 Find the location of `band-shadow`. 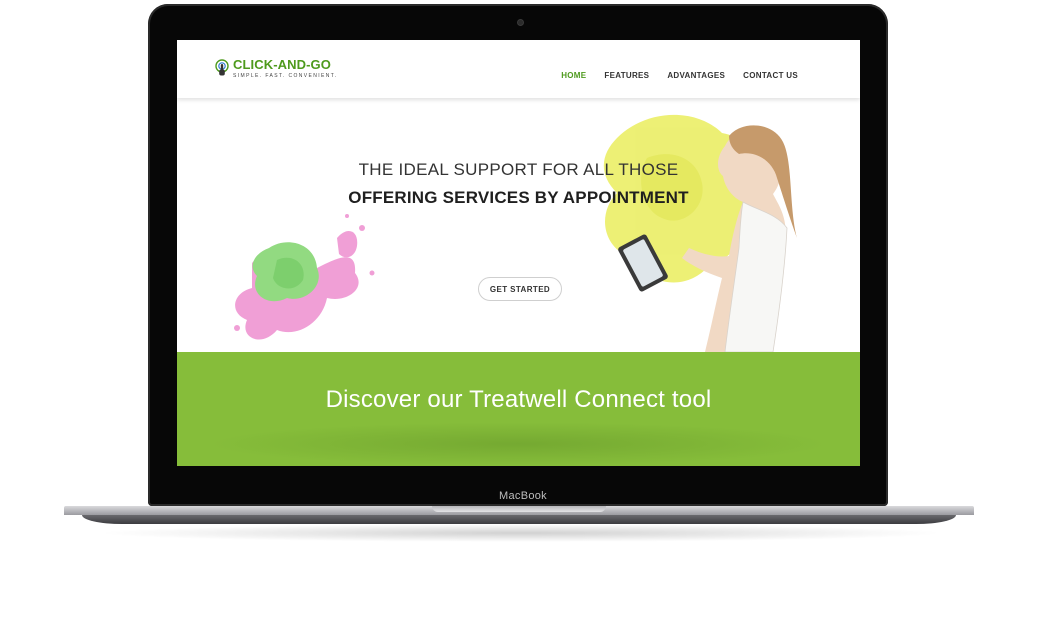

band-shadow is located at coordinates (518, 444).